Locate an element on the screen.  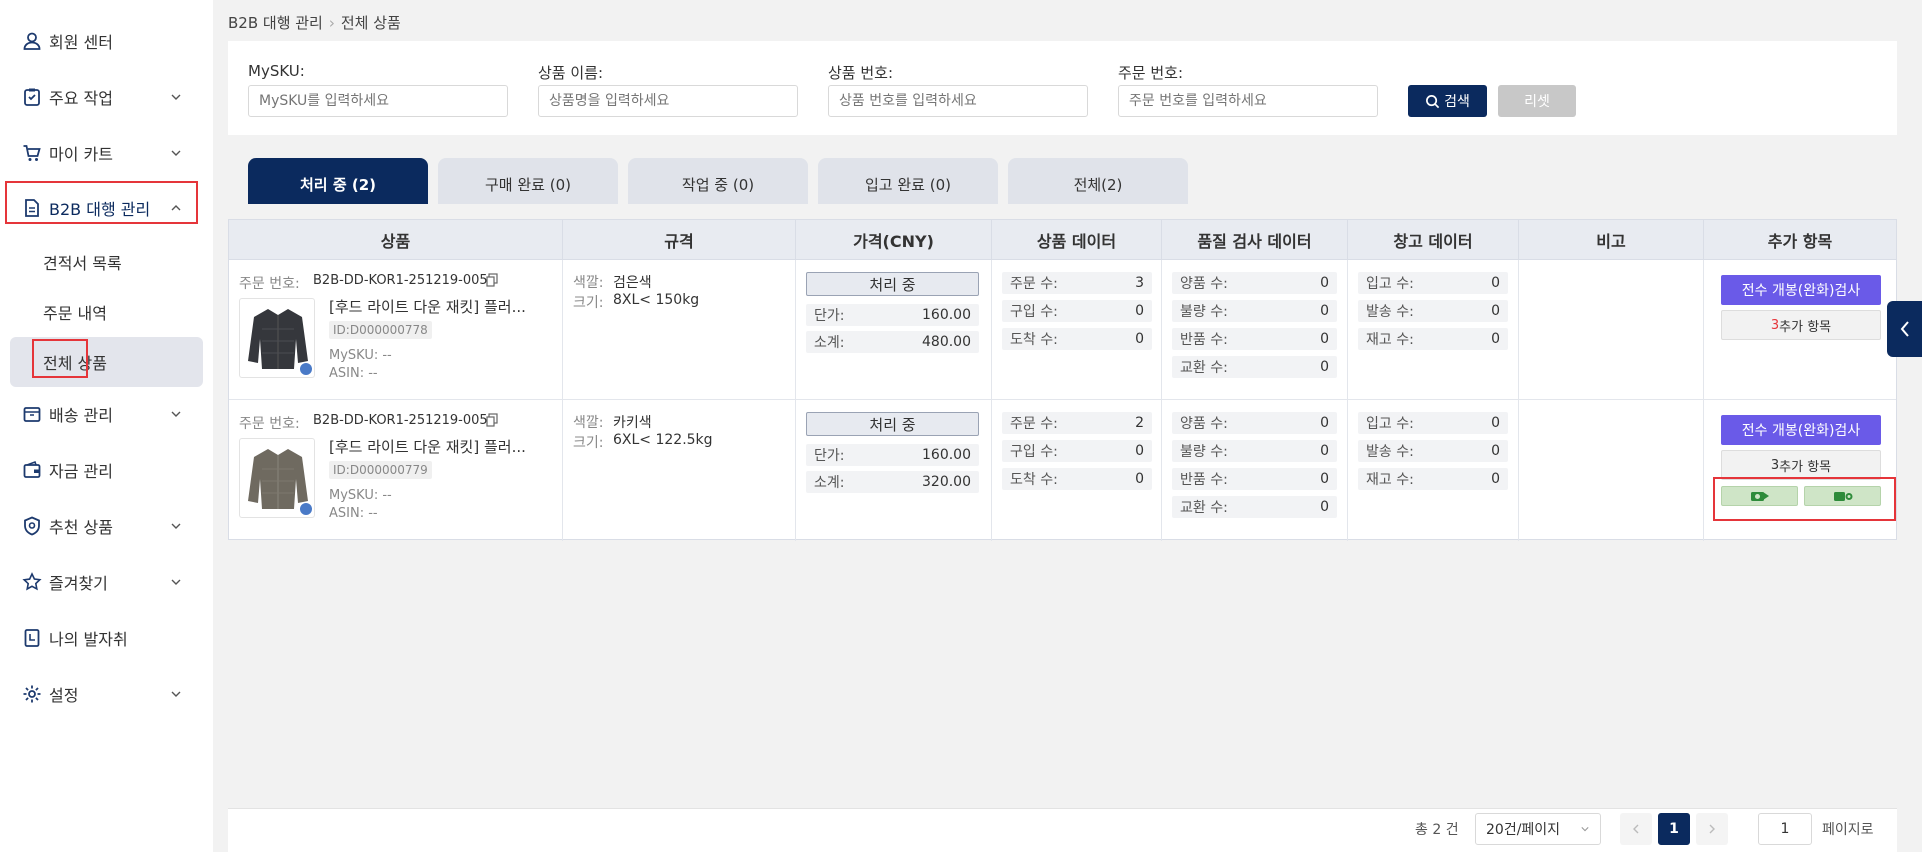
product-number-input is located at coordinates (958, 101).